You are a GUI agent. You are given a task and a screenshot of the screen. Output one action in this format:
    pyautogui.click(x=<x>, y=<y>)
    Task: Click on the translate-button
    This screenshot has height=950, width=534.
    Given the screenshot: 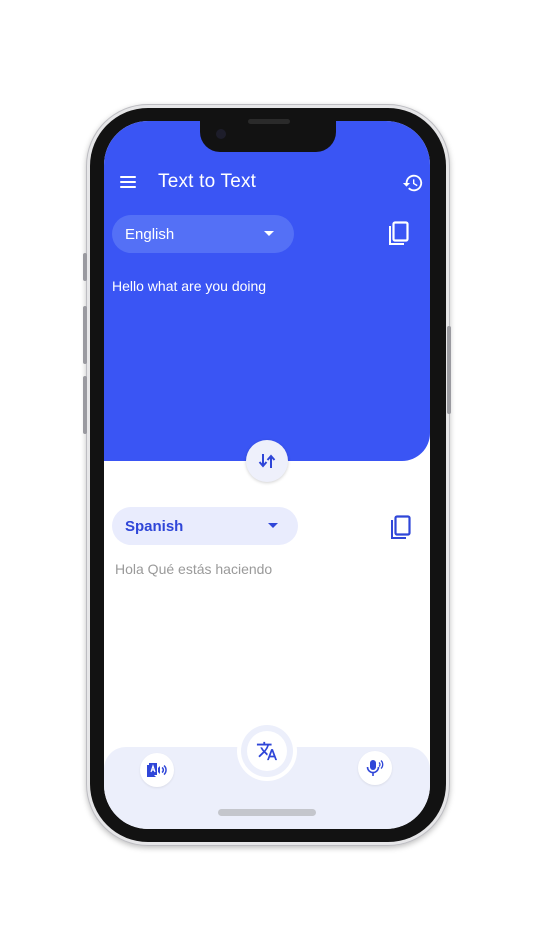 What is the action you would take?
    pyautogui.click(x=267, y=751)
    